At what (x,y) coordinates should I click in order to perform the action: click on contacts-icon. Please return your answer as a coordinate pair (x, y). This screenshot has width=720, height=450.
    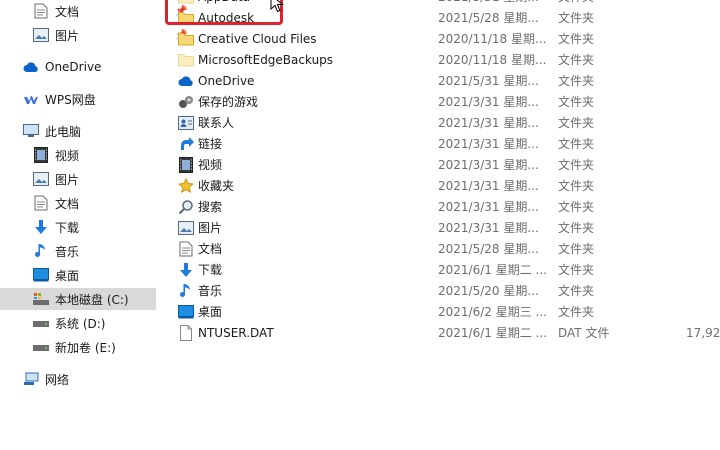
    Looking at the image, I should click on (186, 123).